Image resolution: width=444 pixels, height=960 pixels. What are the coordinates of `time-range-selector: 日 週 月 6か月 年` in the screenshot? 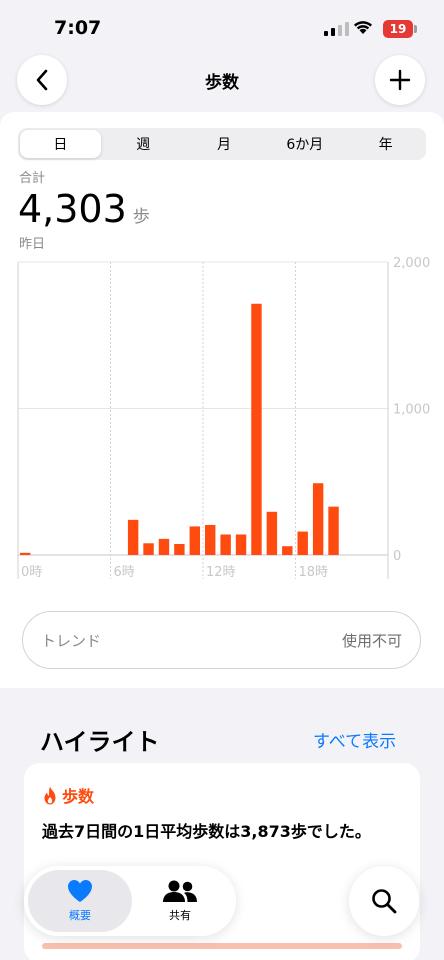 It's located at (222, 144).